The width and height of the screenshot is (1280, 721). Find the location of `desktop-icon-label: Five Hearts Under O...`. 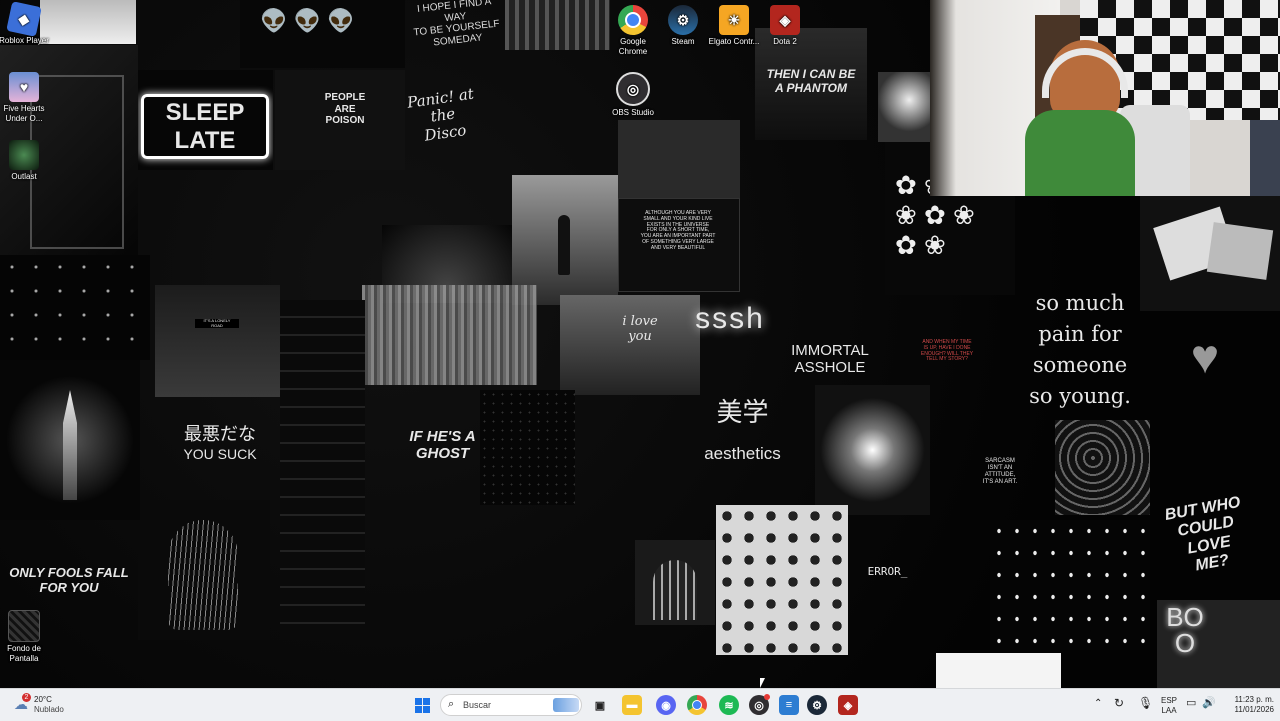

desktop-icon-label: Five Hearts Under O... is located at coordinates (24, 113).